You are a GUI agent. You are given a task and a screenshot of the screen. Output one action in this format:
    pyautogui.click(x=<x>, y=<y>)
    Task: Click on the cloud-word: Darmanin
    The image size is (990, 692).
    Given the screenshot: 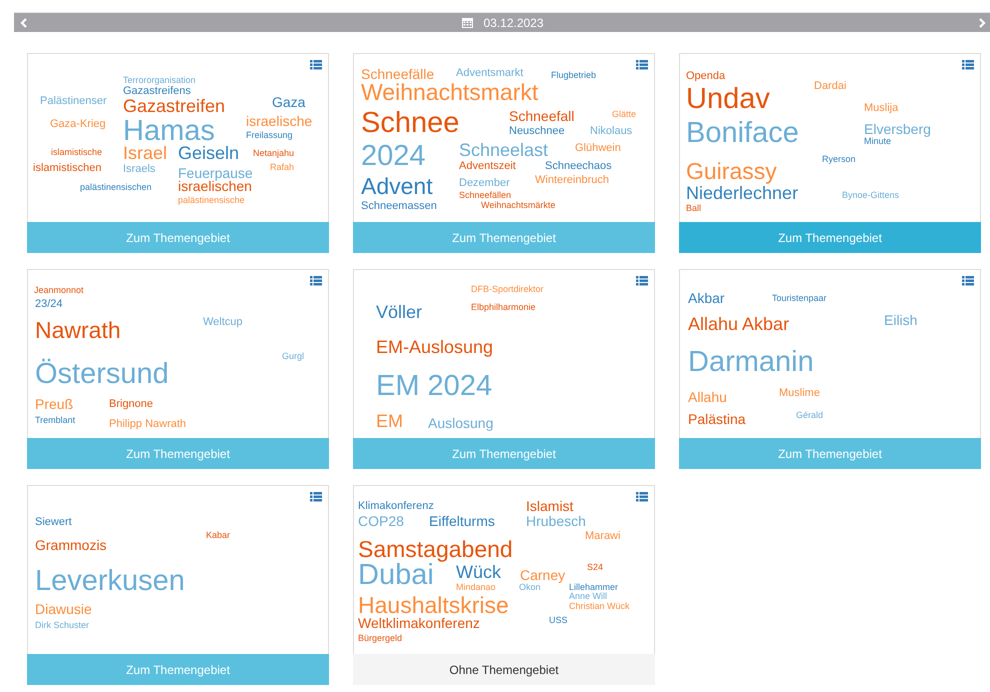 What is the action you would take?
    pyautogui.click(x=751, y=363)
    